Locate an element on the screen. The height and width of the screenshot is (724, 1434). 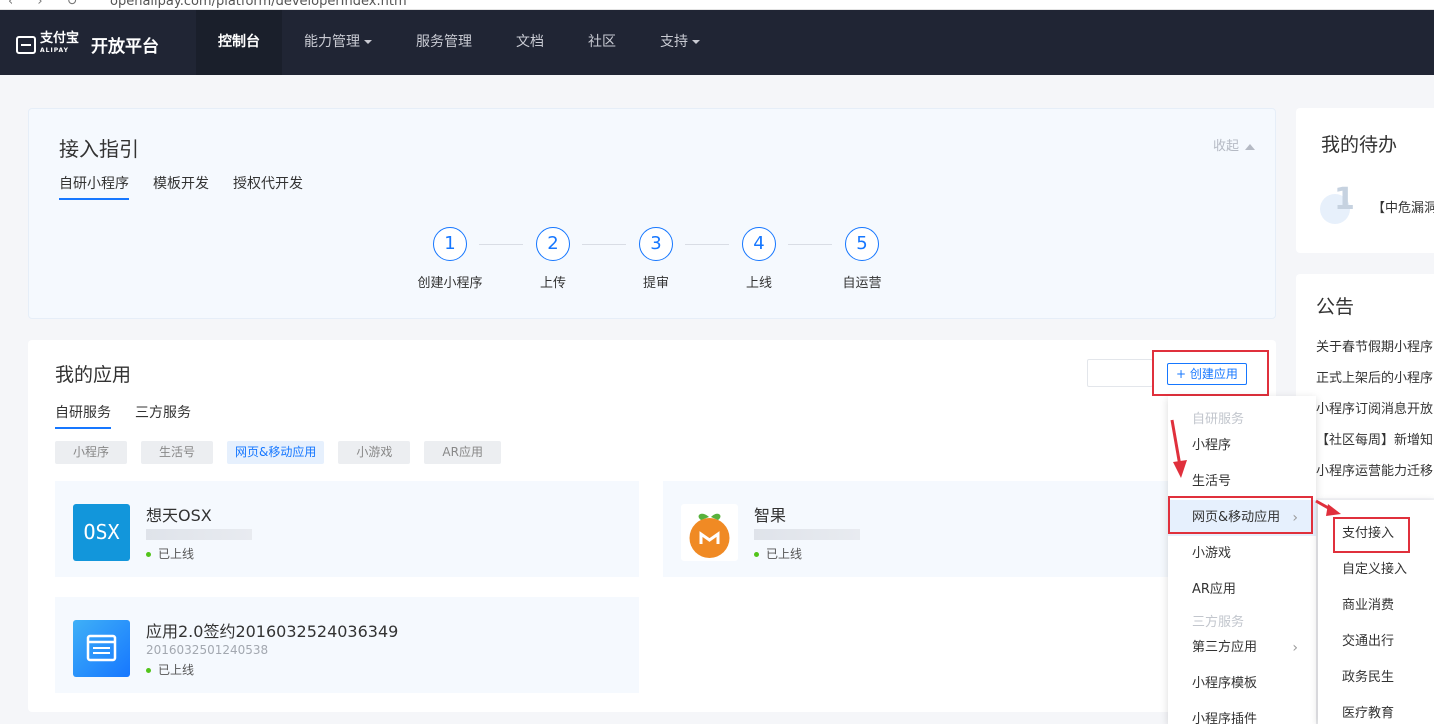
menu-item-third-party: 第三方应用 › is located at coordinates (1242, 648).